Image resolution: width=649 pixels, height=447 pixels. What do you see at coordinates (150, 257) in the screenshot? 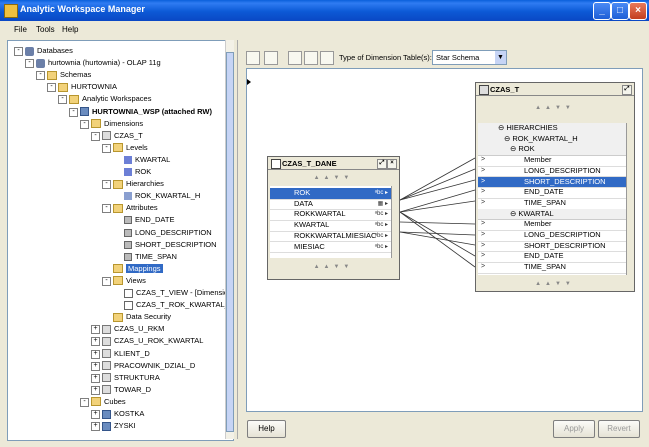
I see `tree-item: TIME_SPAN` at bounding box center [150, 257].